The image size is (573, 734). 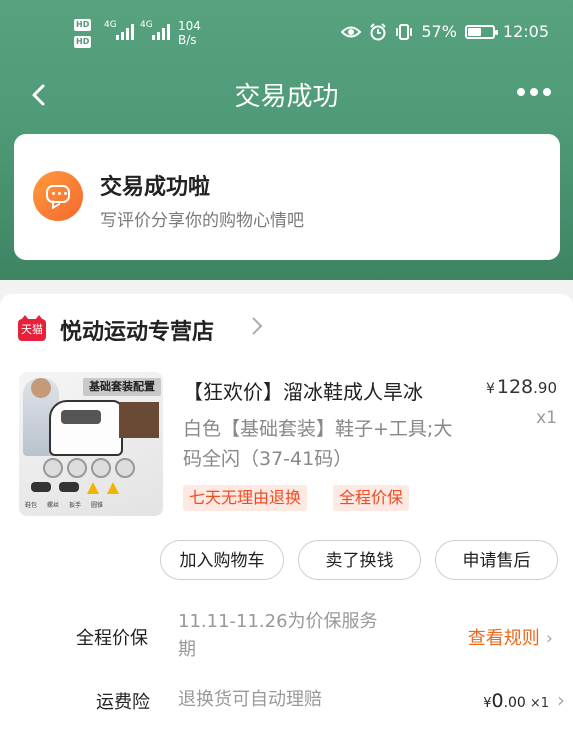 What do you see at coordinates (161, 32) in the screenshot?
I see `signal-bars-2-icon` at bounding box center [161, 32].